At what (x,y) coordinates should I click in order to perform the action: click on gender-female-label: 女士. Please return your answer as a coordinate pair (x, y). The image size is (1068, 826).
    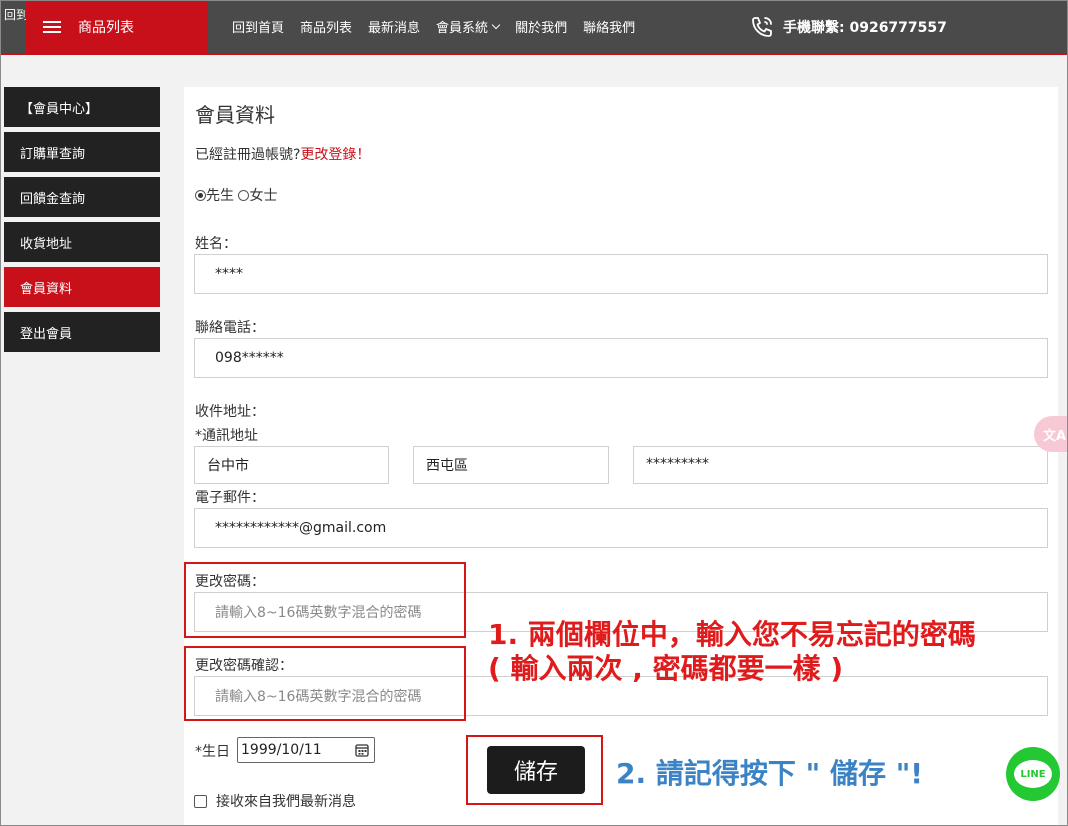
    Looking at the image, I should click on (263, 196).